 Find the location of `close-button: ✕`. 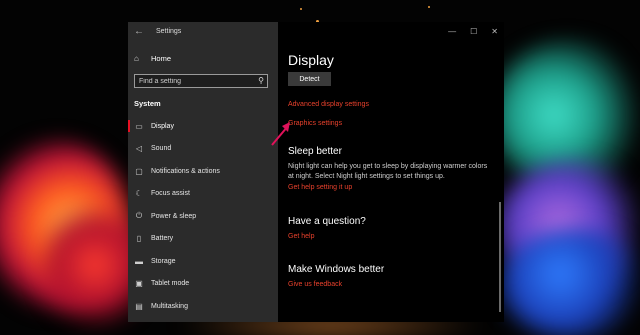

close-button: ✕ is located at coordinates (494, 31).